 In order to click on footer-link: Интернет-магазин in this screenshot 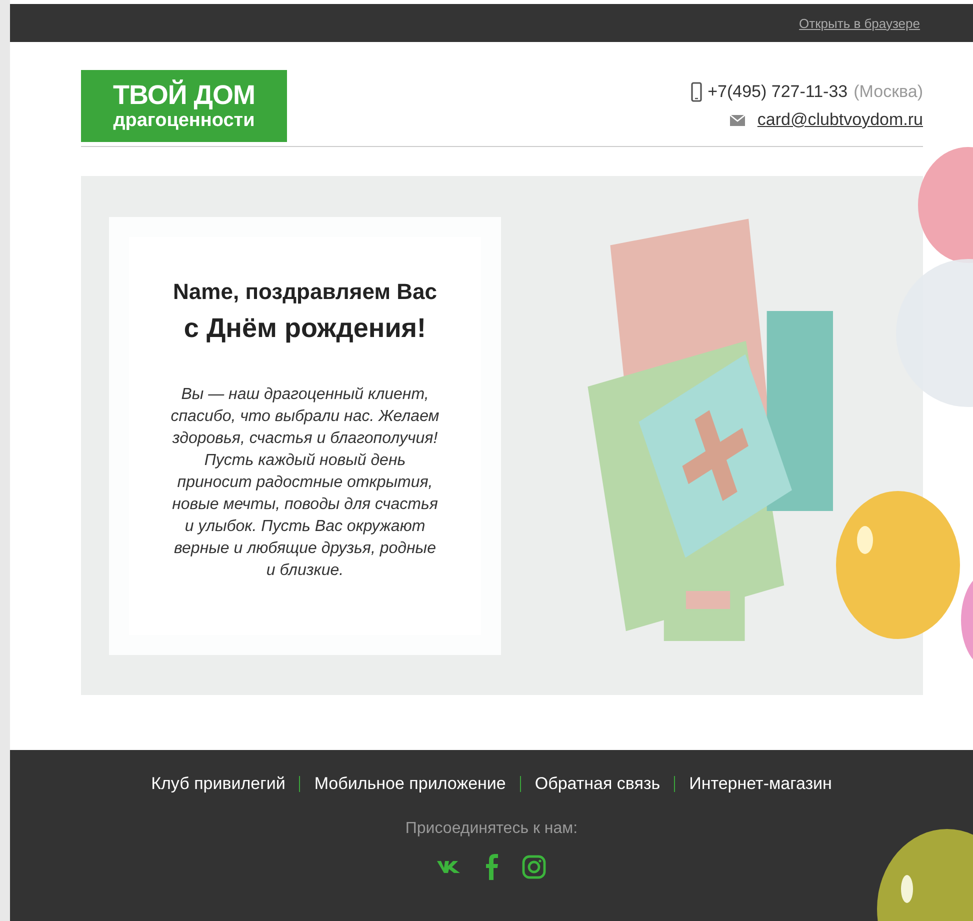, I will do `click(760, 784)`.